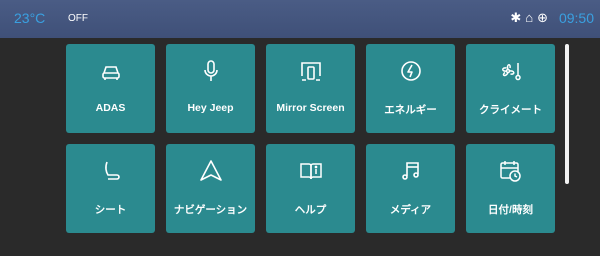 The width and height of the screenshot is (600, 256). I want to click on car-icon, so click(110, 73).